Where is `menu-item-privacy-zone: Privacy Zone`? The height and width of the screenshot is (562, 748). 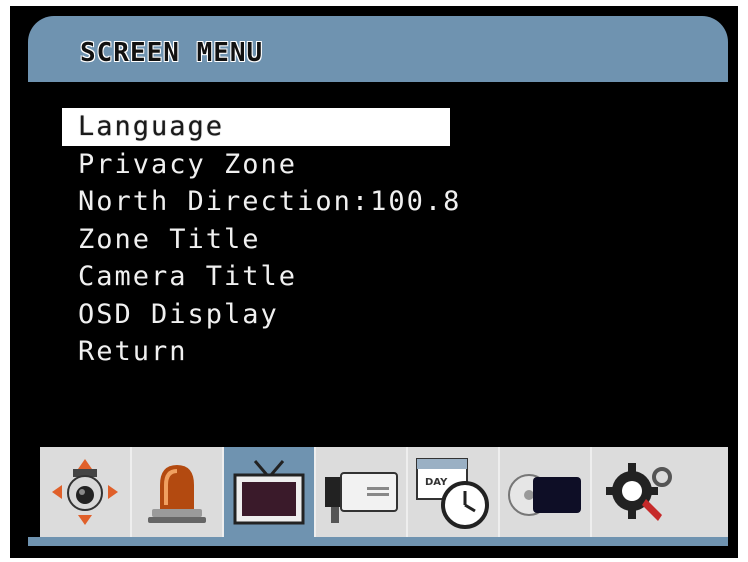
menu-item-privacy-zone: Privacy Zone is located at coordinates (272, 165).